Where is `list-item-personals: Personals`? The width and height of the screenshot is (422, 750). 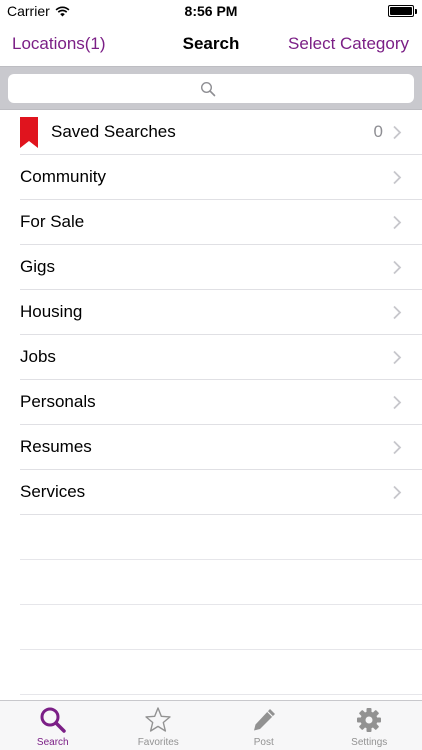 list-item-personals: Personals is located at coordinates (211, 402).